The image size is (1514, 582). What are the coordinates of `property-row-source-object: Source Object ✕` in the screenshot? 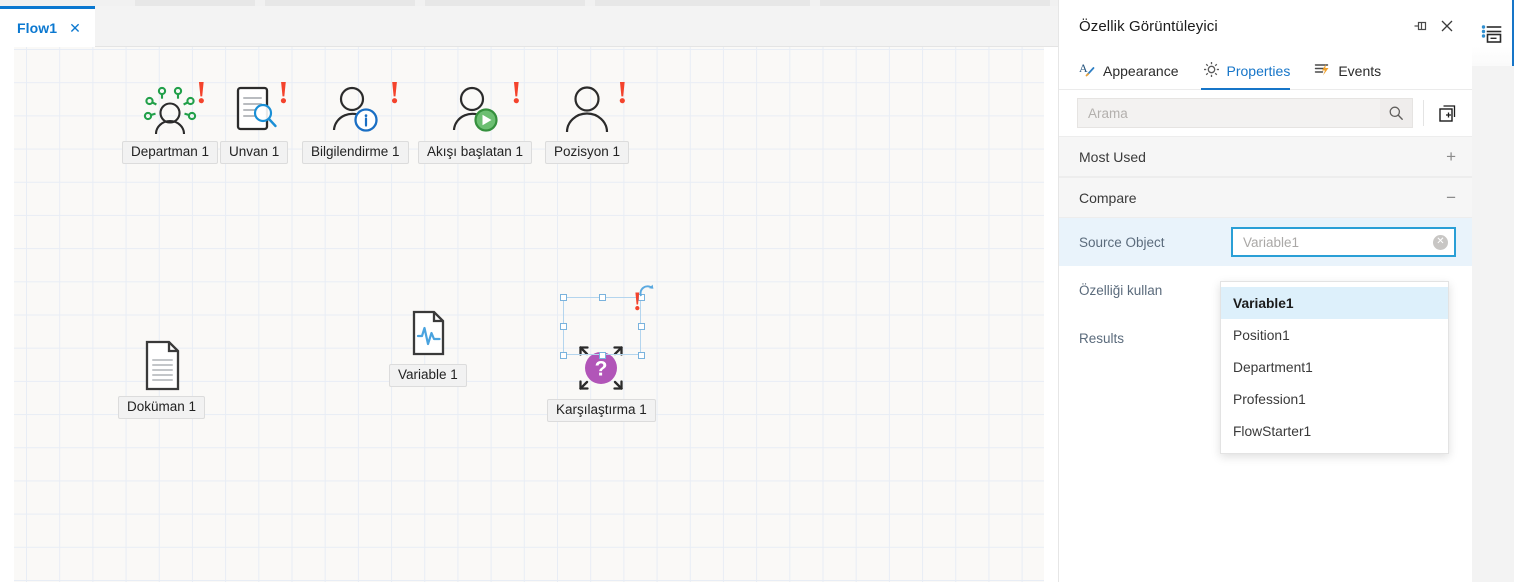 It's located at (1265, 242).